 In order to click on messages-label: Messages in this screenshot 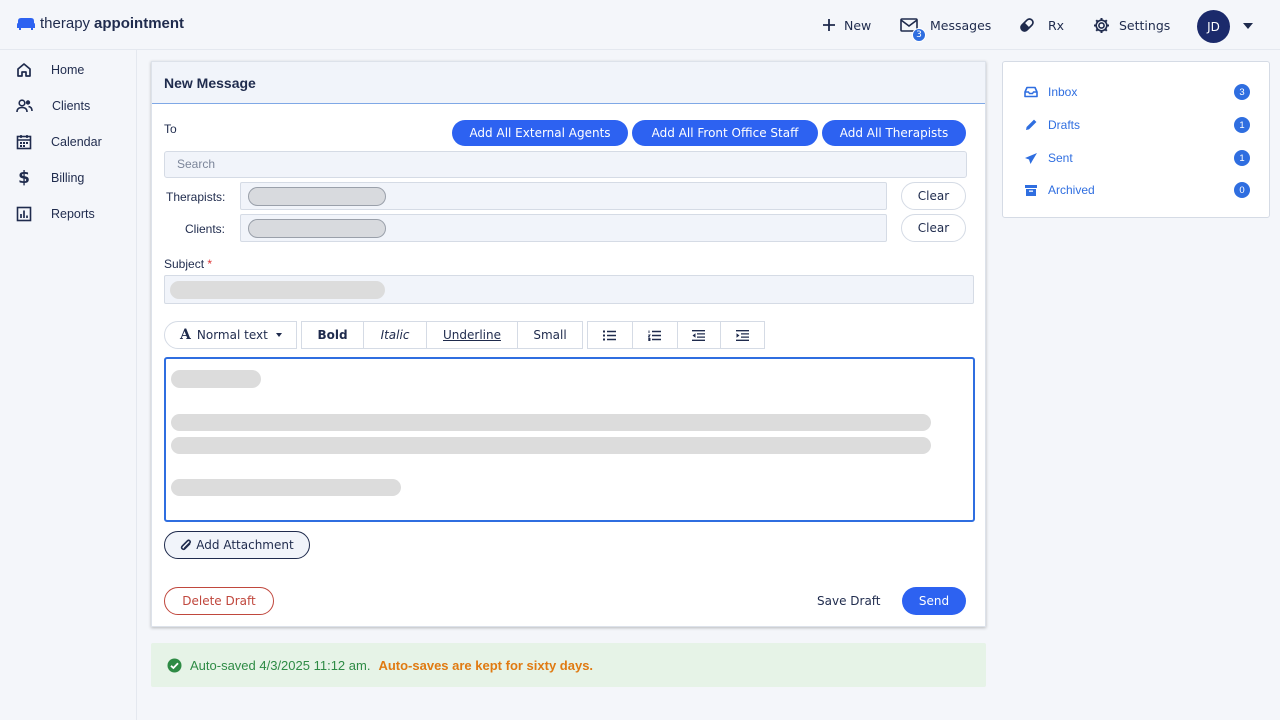, I will do `click(961, 25)`.